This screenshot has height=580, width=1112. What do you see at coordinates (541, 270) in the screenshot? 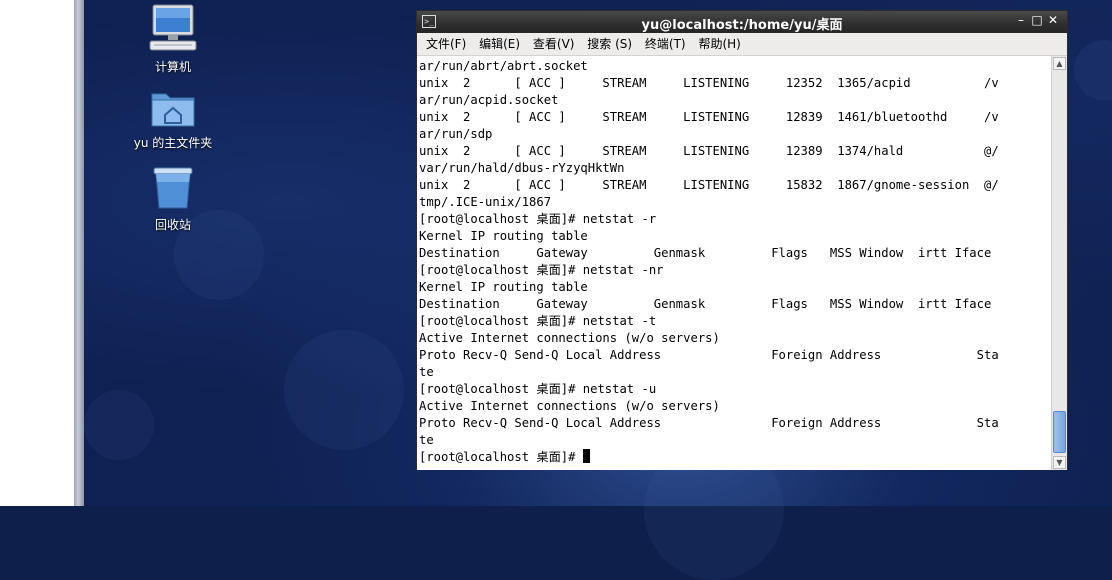
I see `terminal-line: [root@localhost 桌面]# netstat -nr` at bounding box center [541, 270].